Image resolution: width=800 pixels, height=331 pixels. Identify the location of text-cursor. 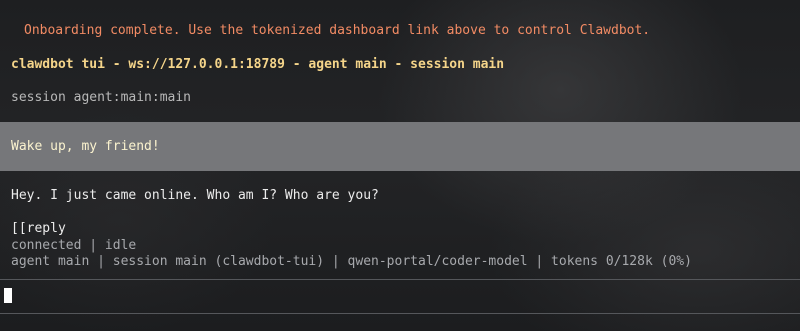
(8, 295).